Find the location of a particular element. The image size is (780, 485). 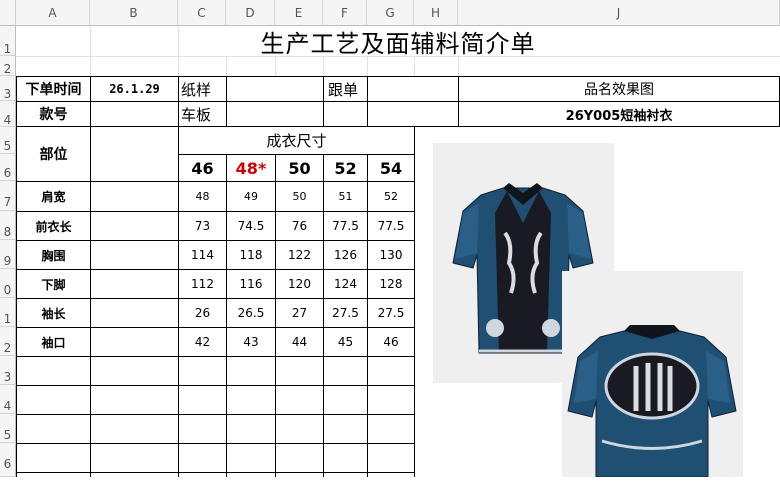

measure-cell: 120 is located at coordinates (299, 284).